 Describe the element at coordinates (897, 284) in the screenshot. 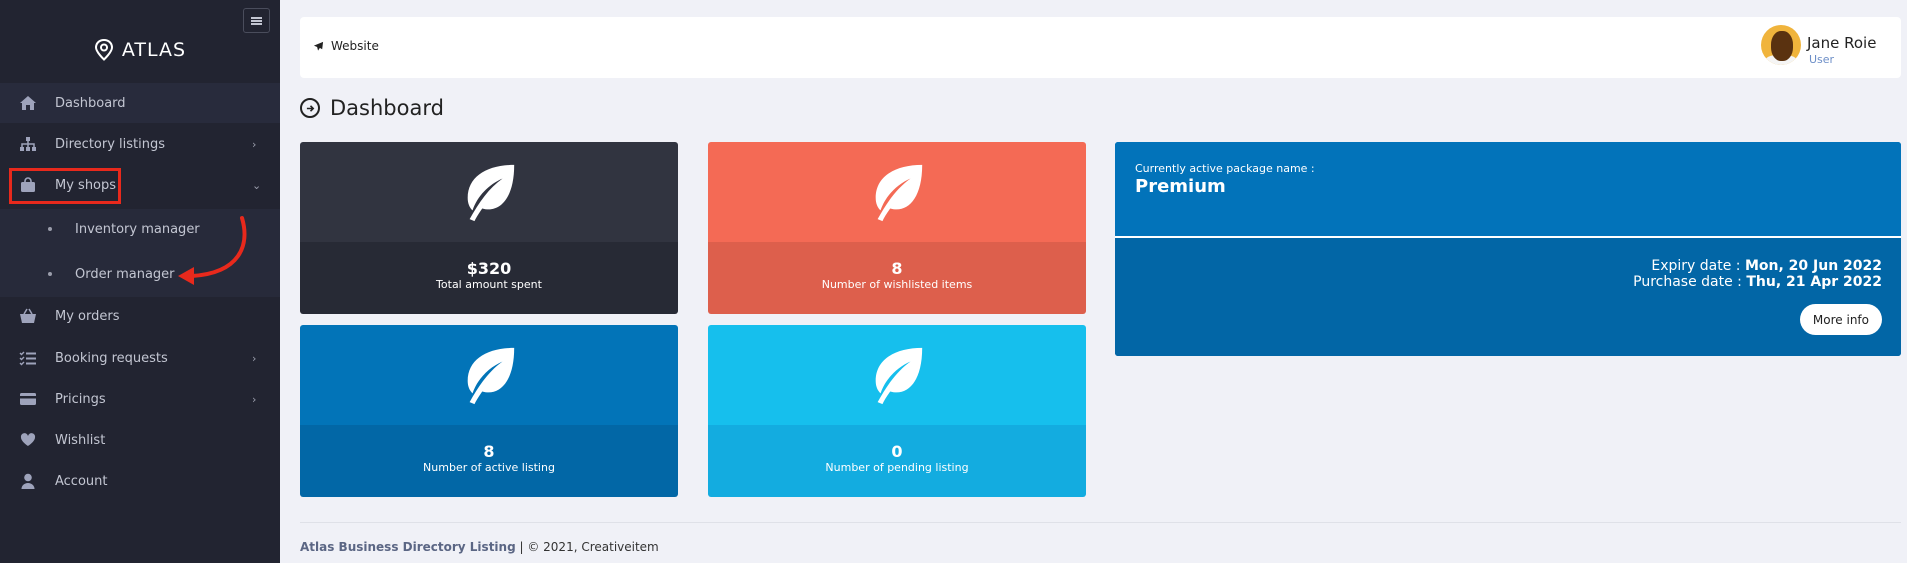

I see `stat-caption: Number of wishlisted items` at that location.